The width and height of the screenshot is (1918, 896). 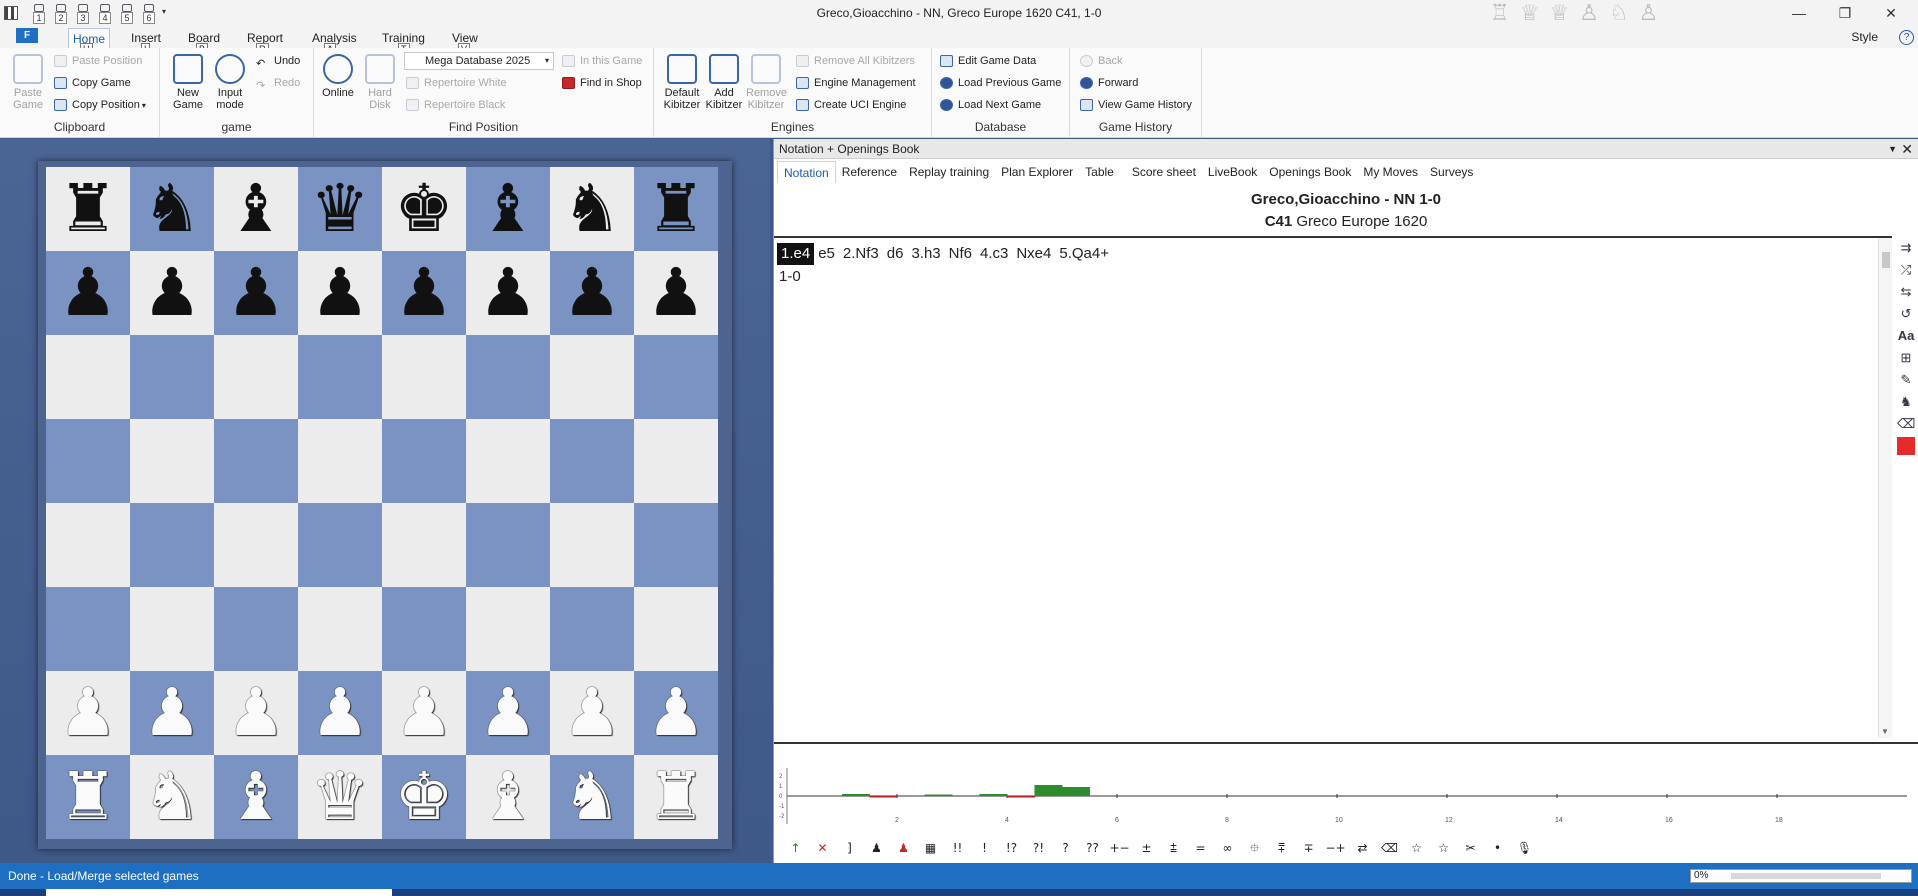 I want to click on knight-icon: ♘, so click(x=1619, y=13).